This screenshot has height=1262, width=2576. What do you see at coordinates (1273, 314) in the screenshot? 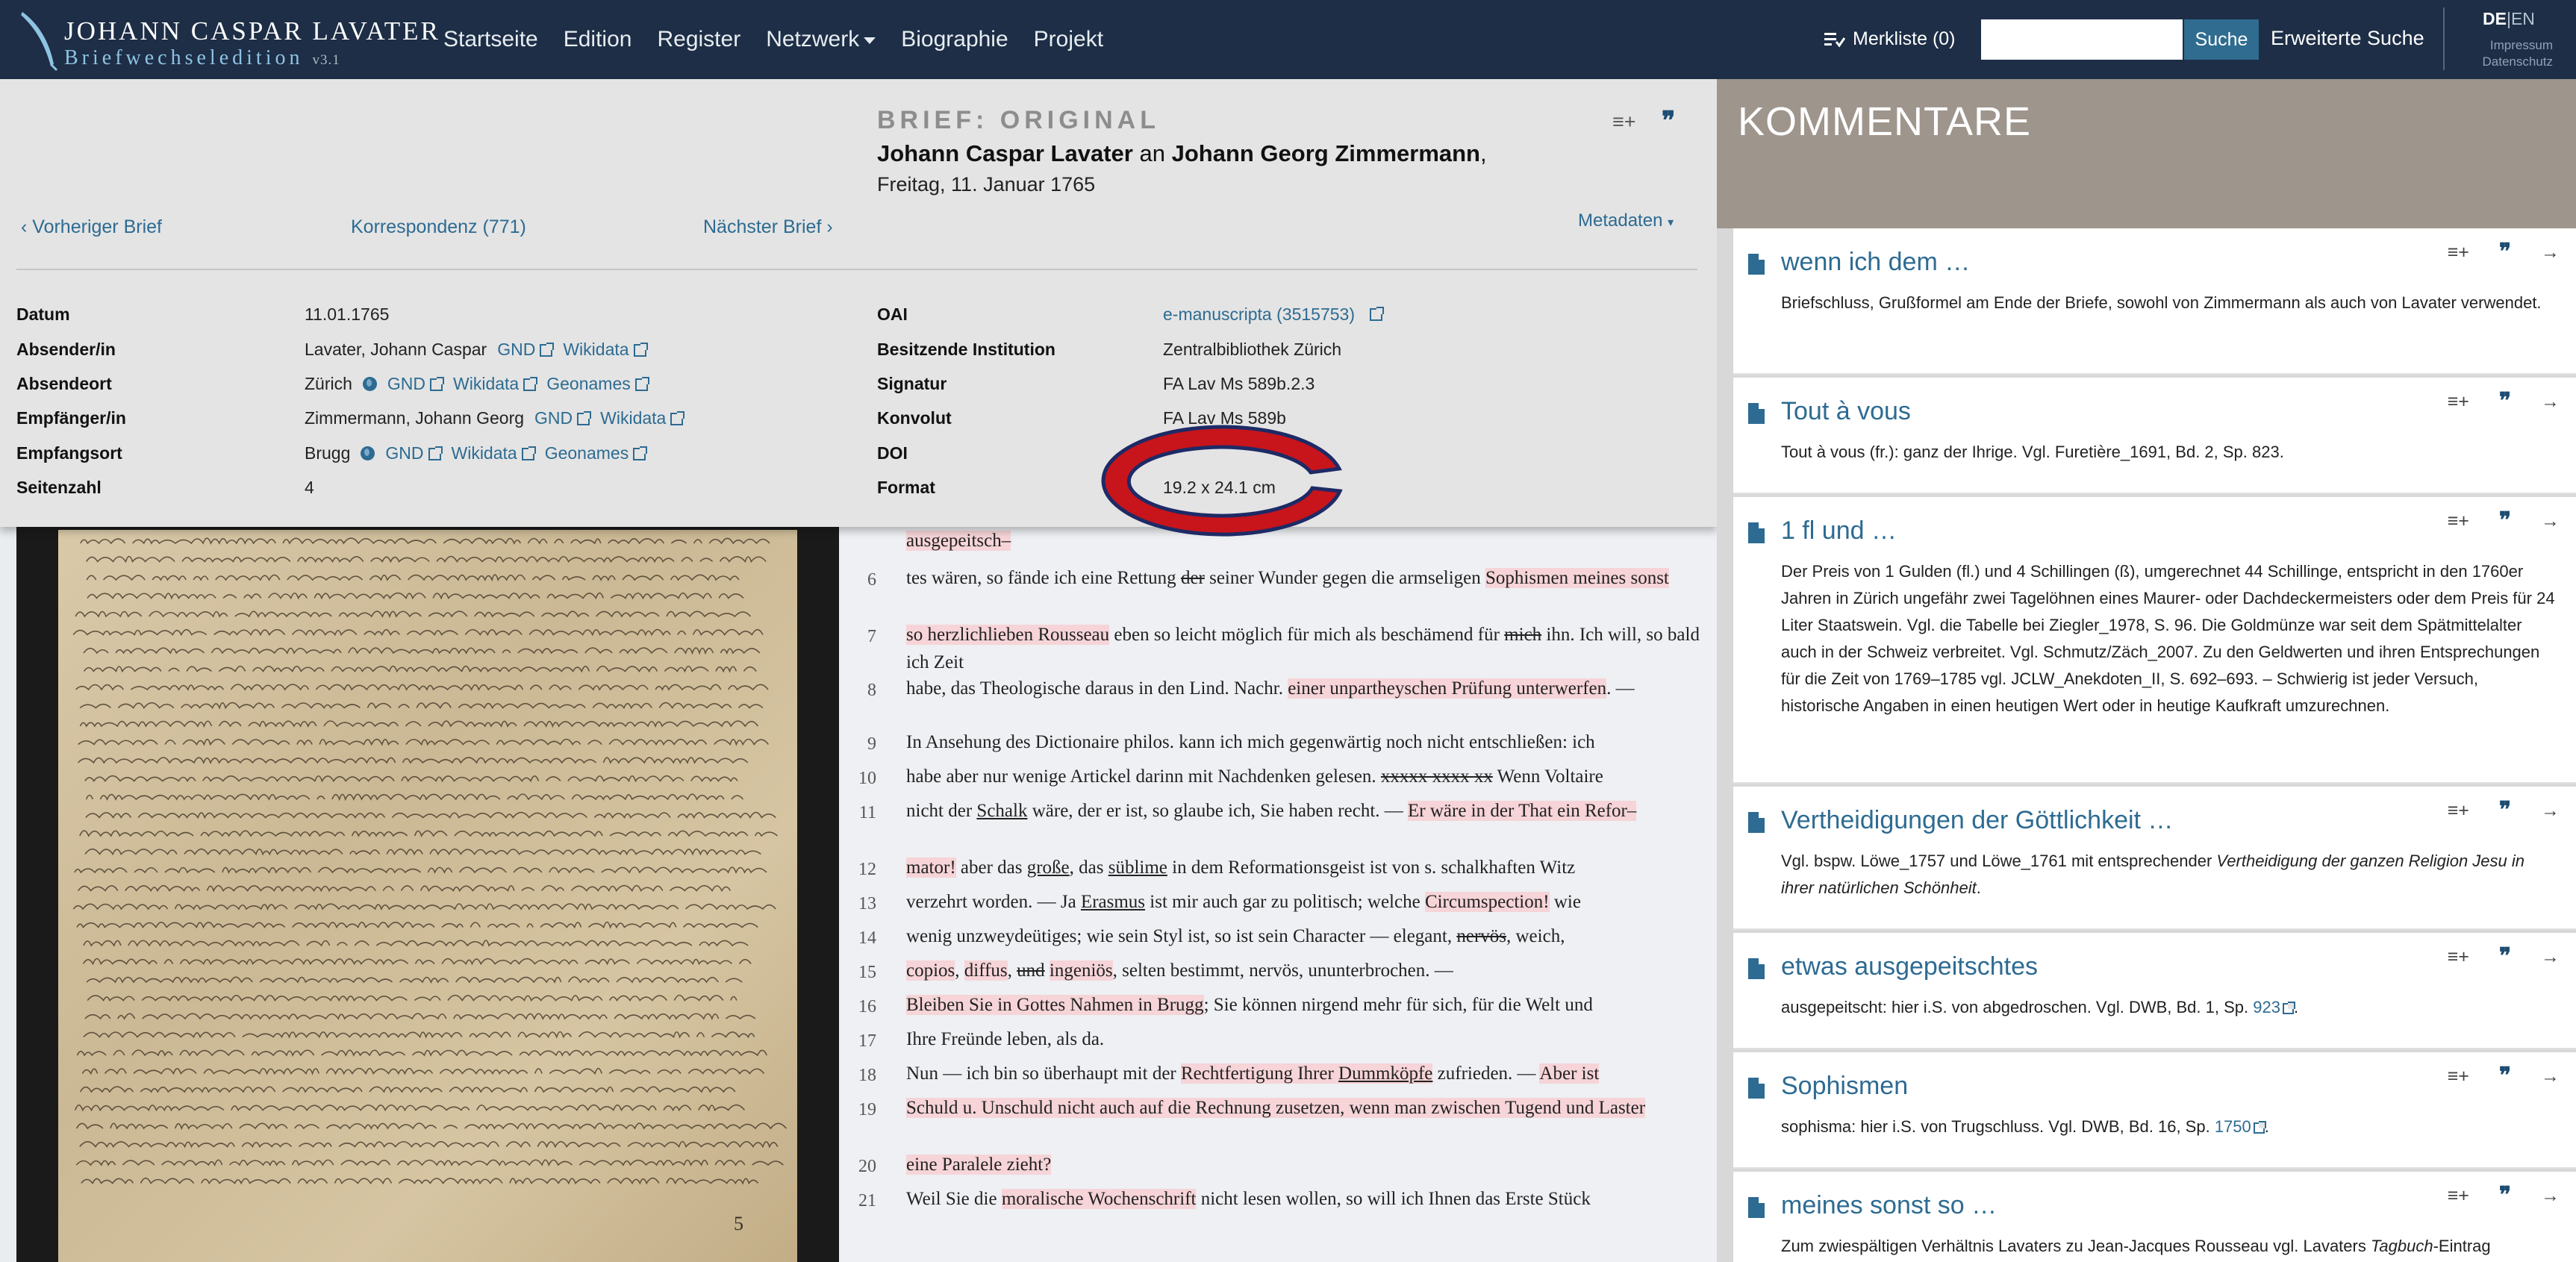
I see `meta-value: e-manuscripta (3515753)` at bounding box center [1273, 314].